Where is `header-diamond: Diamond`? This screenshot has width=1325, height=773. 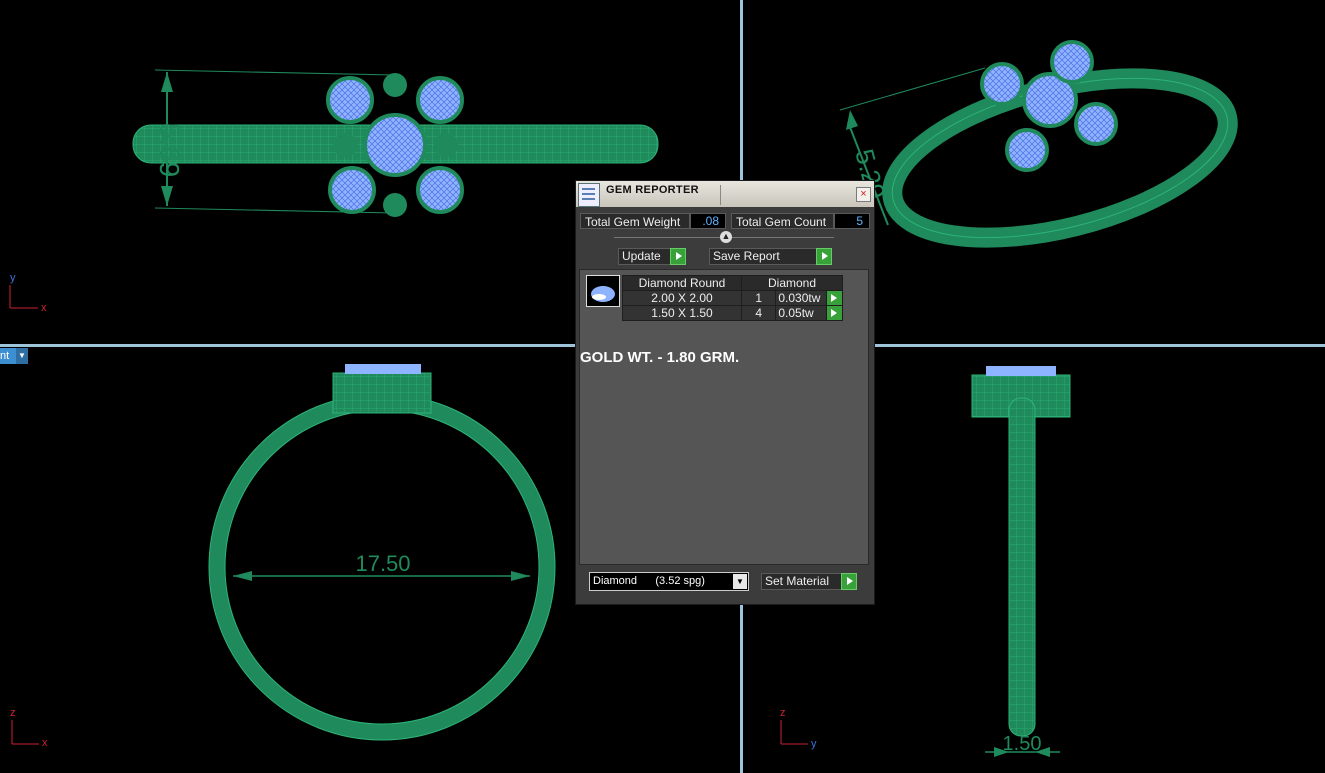 header-diamond: Diamond is located at coordinates (792, 283).